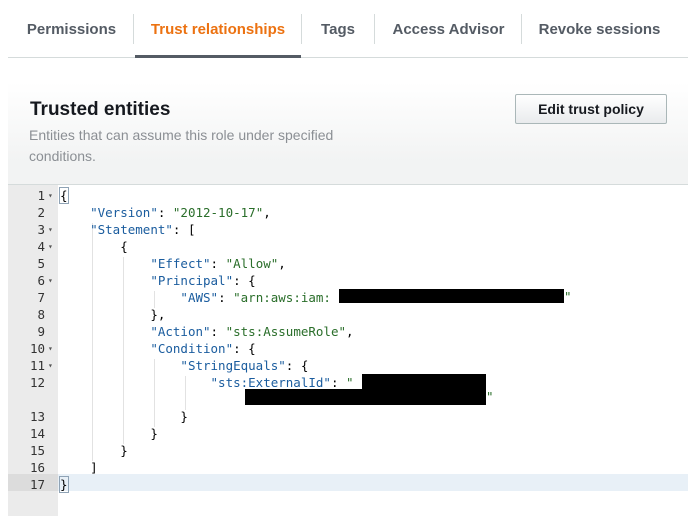  I want to click on line-number: 13, so click(37, 416).